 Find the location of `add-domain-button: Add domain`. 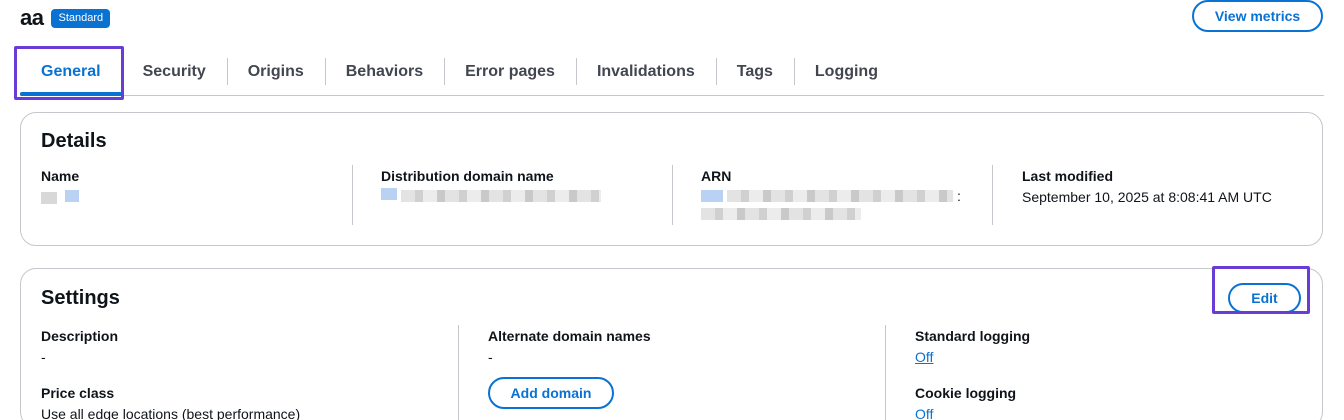

add-domain-button: Add domain is located at coordinates (551, 393).